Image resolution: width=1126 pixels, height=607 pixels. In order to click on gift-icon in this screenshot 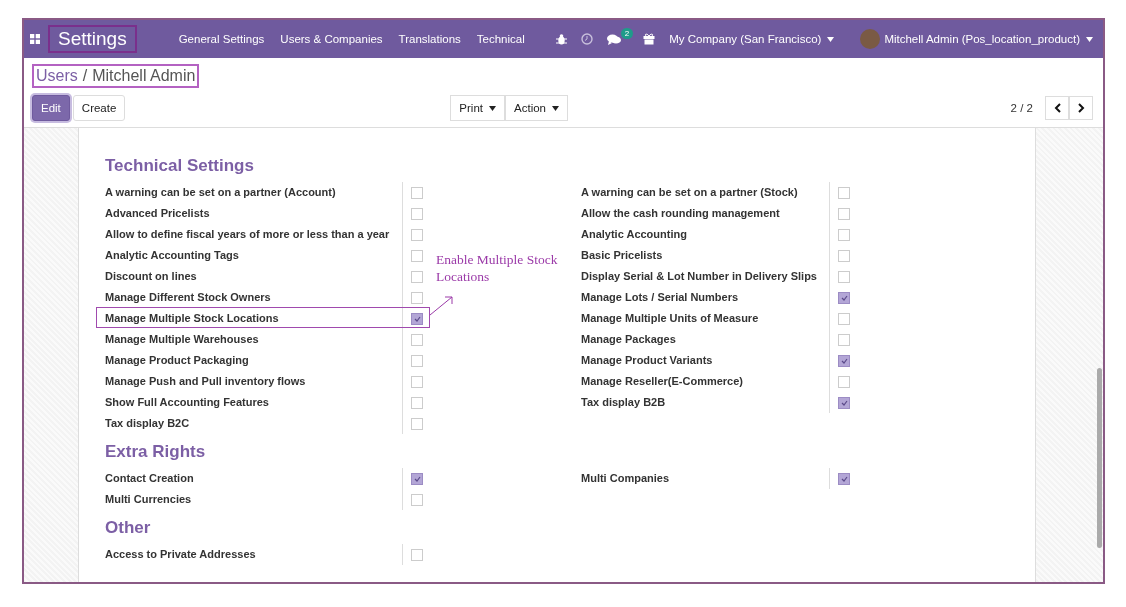, I will do `click(649, 39)`.